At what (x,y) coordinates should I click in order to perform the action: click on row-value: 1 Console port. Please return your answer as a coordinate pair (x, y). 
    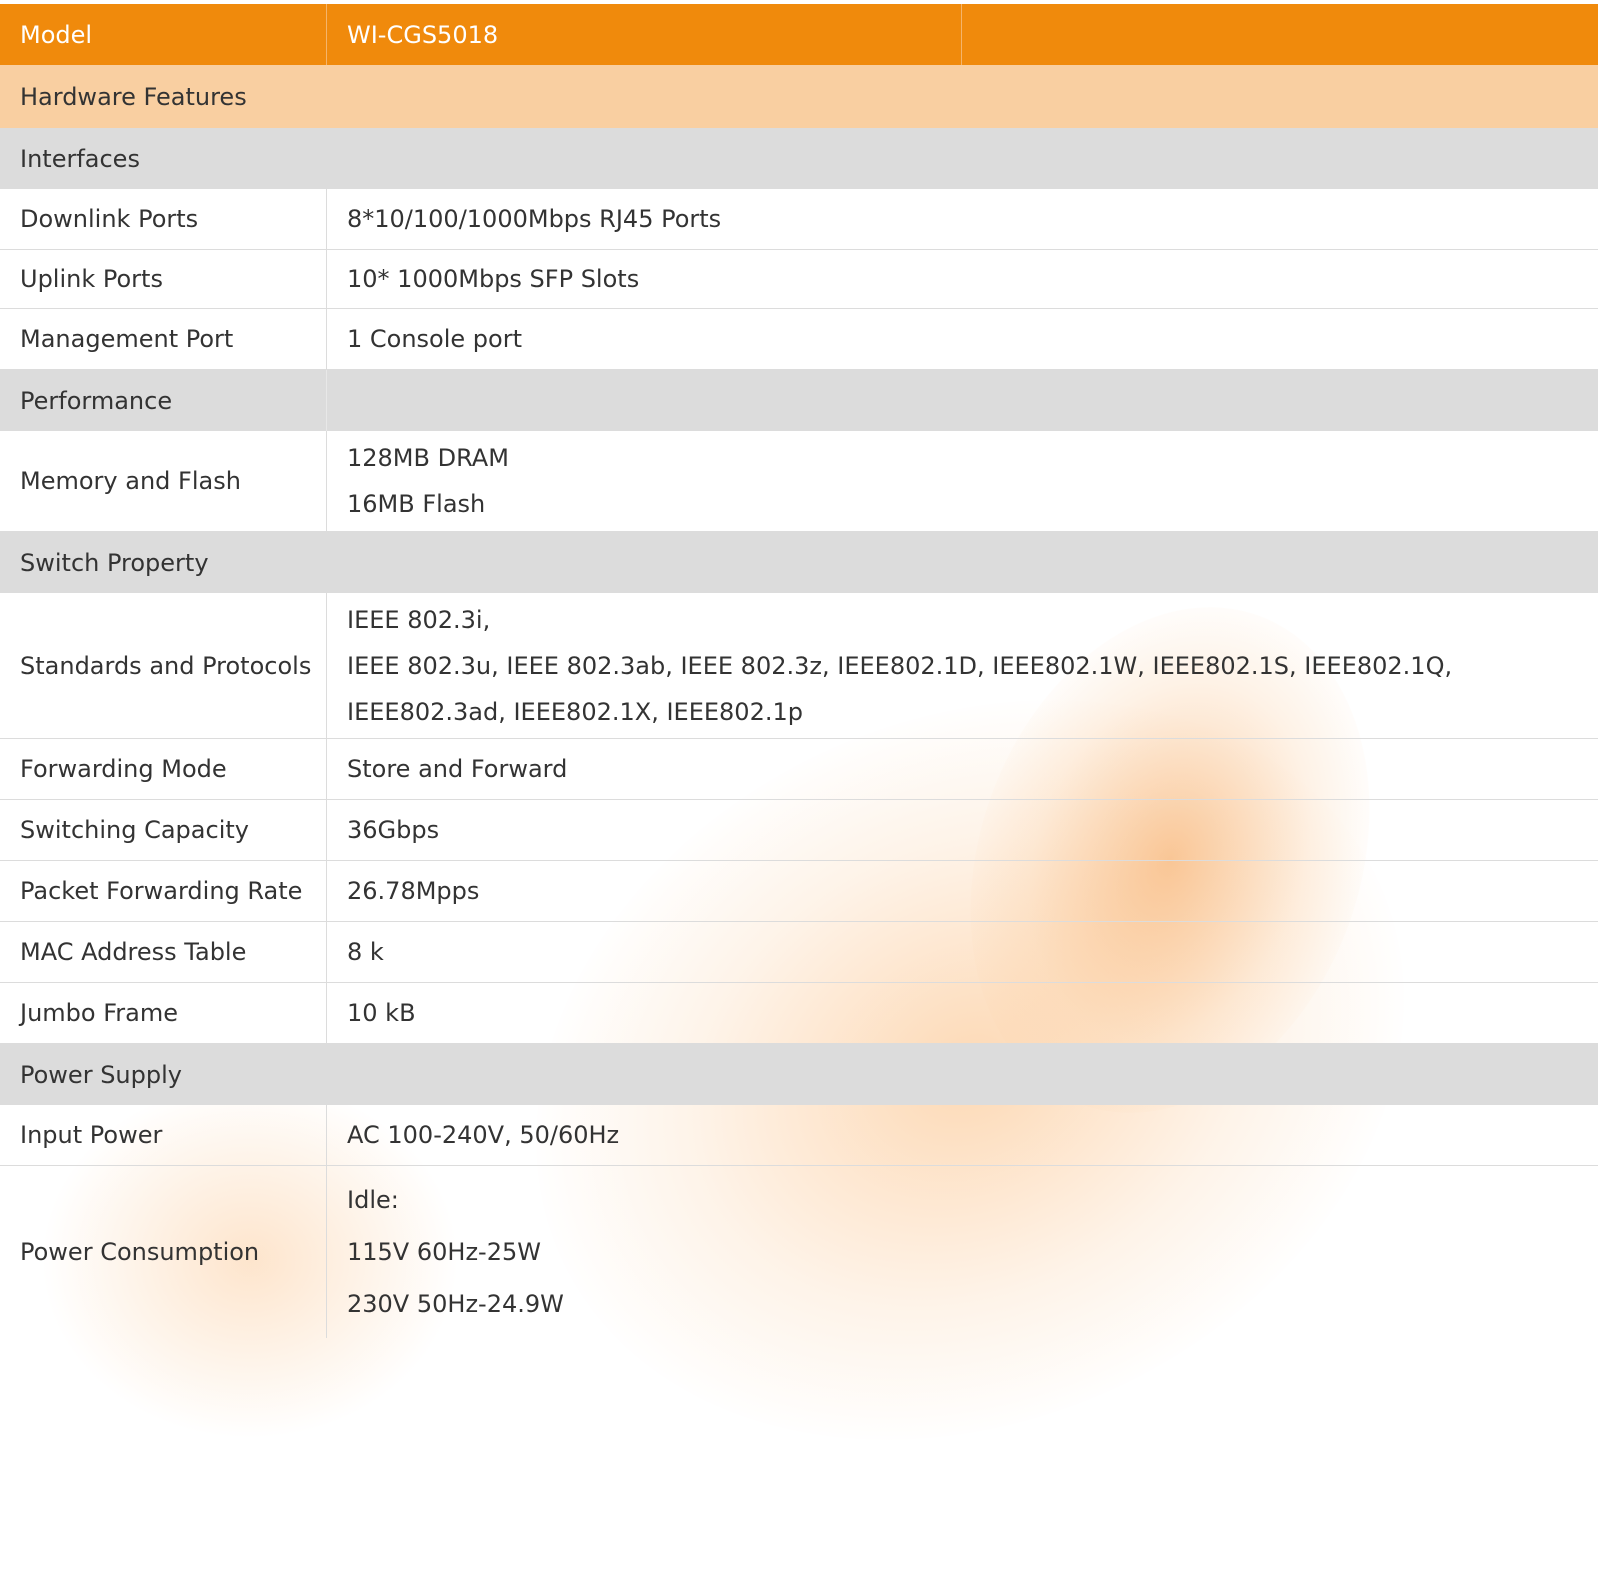
    Looking at the image, I should click on (434, 339).